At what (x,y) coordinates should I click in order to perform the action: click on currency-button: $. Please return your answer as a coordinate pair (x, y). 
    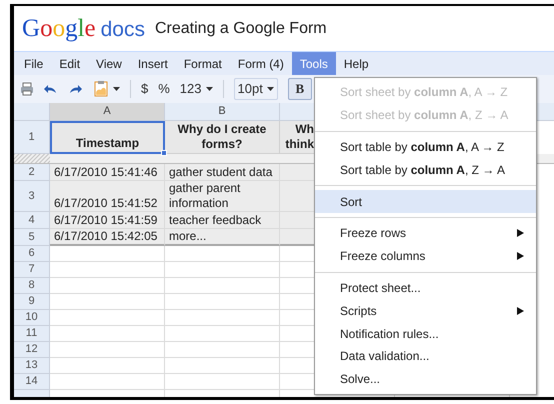
    Looking at the image, I should click on (144, 89).